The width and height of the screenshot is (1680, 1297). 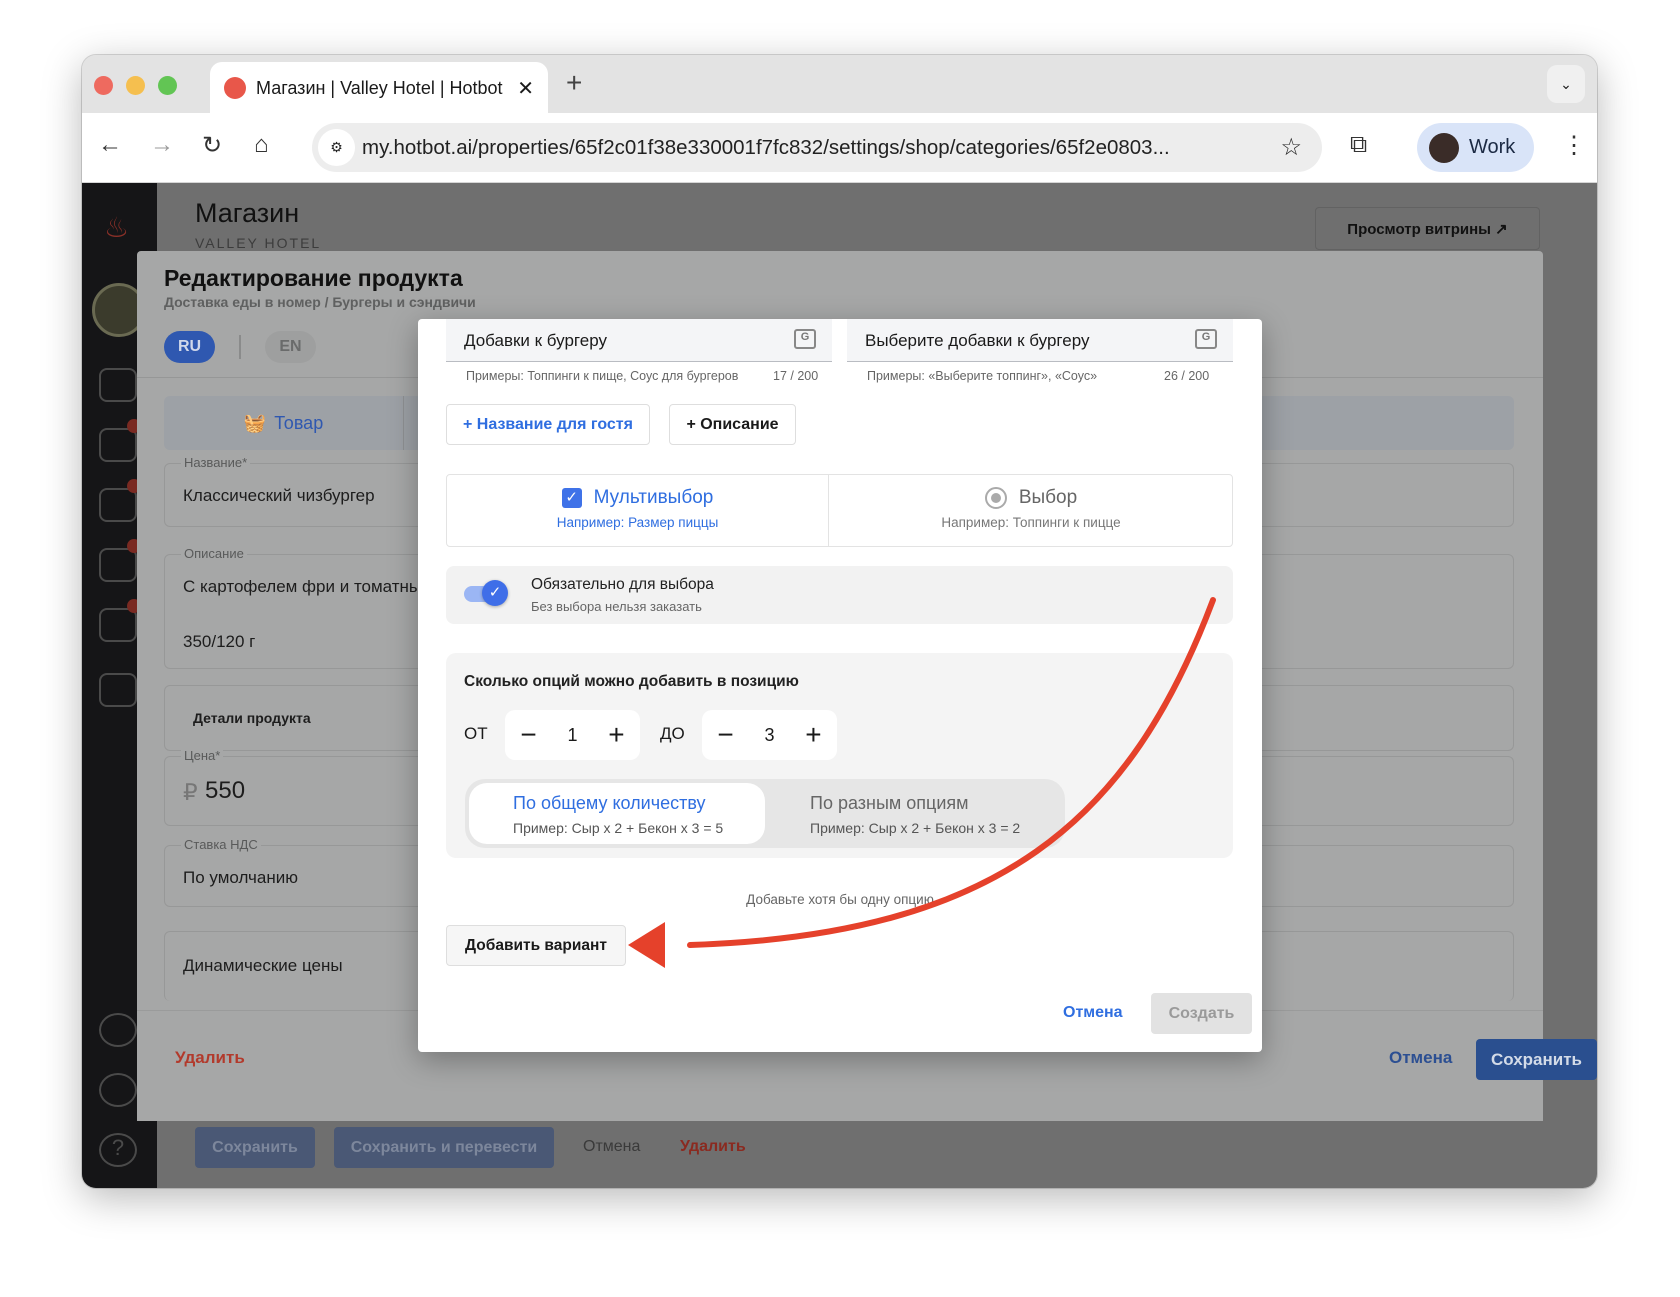 I want to click on arrow-curve, so click(x=951, y=772).